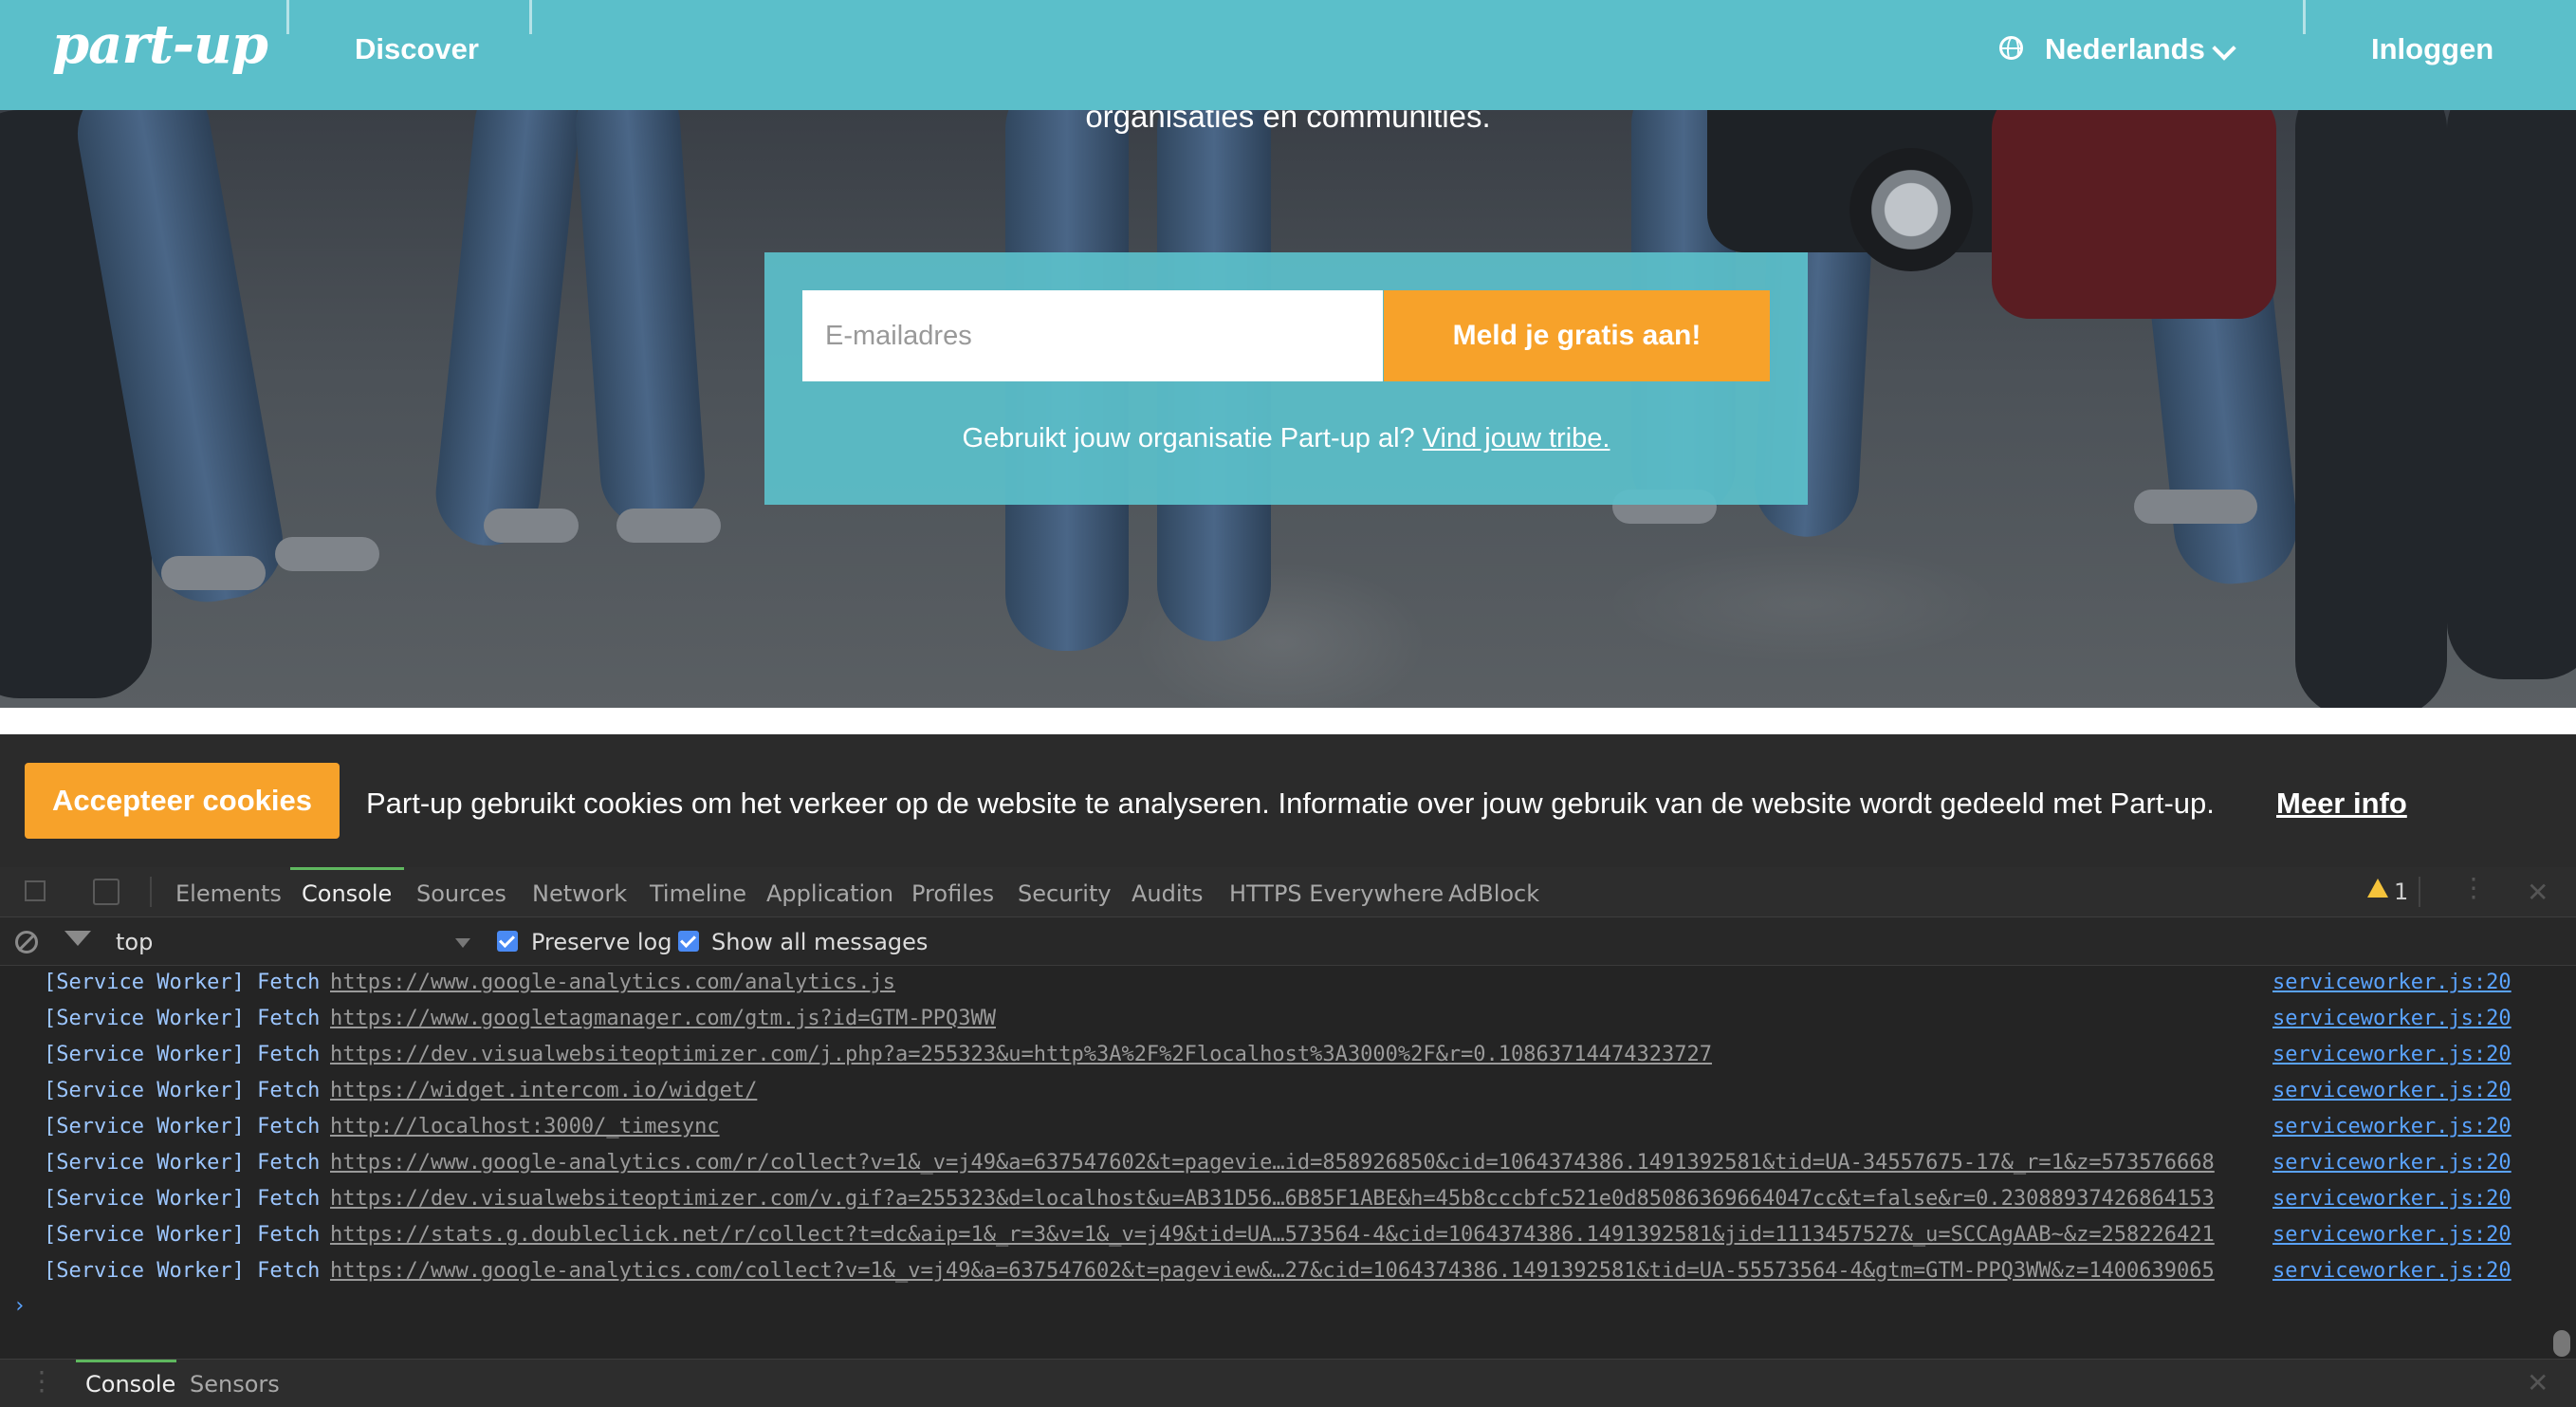 This screenshot has height=1407, width=2576. Describe the element at coordinates (601, 942) in the screenshot. I see `preserve-log-label: Preserve log` at that location.